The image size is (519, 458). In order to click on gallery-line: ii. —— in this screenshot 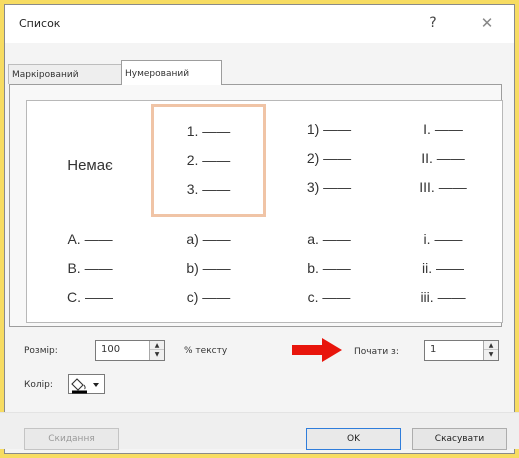, I will do `click(442, 268)`.